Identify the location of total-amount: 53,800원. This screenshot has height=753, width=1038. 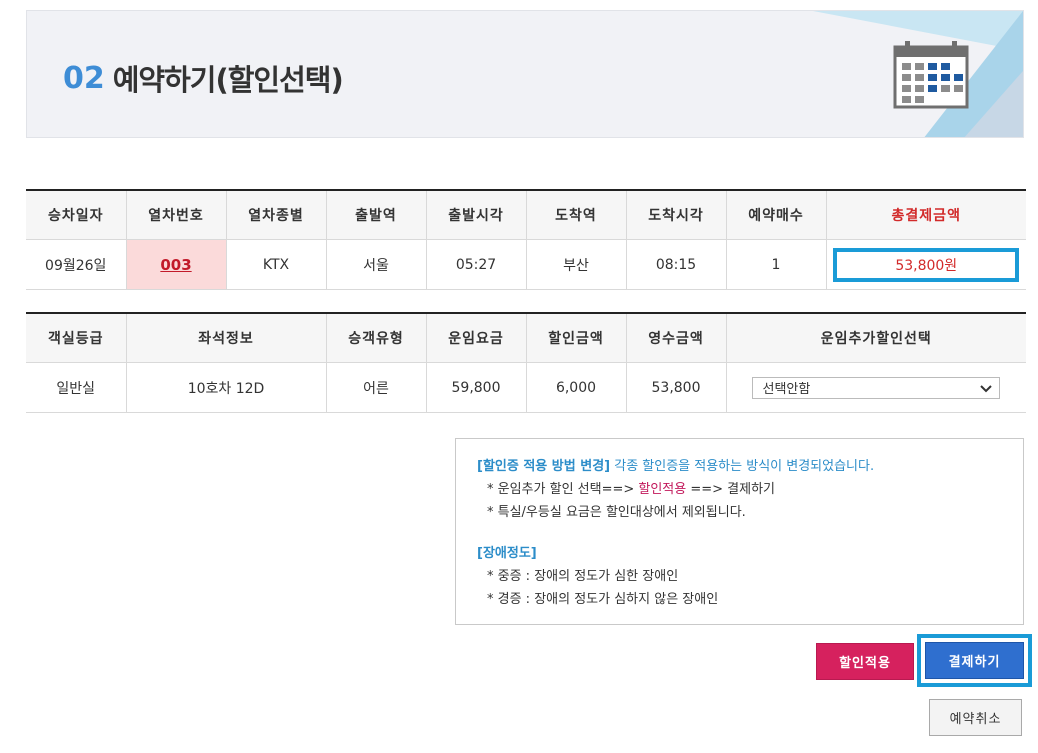
(926, 264).